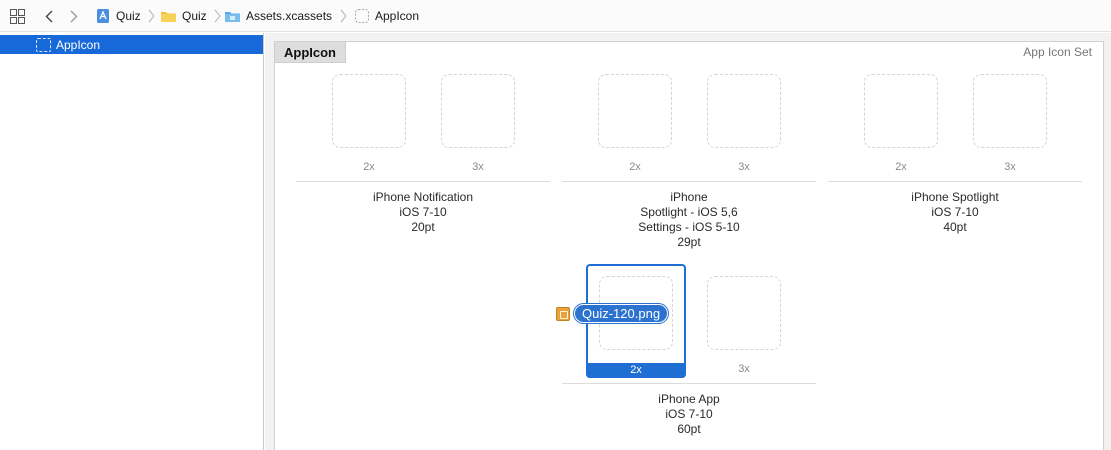 The height and width of the screenshot is (450, 1111). I want to click on group-label-line: iPhone Notification, so click(423, 197).